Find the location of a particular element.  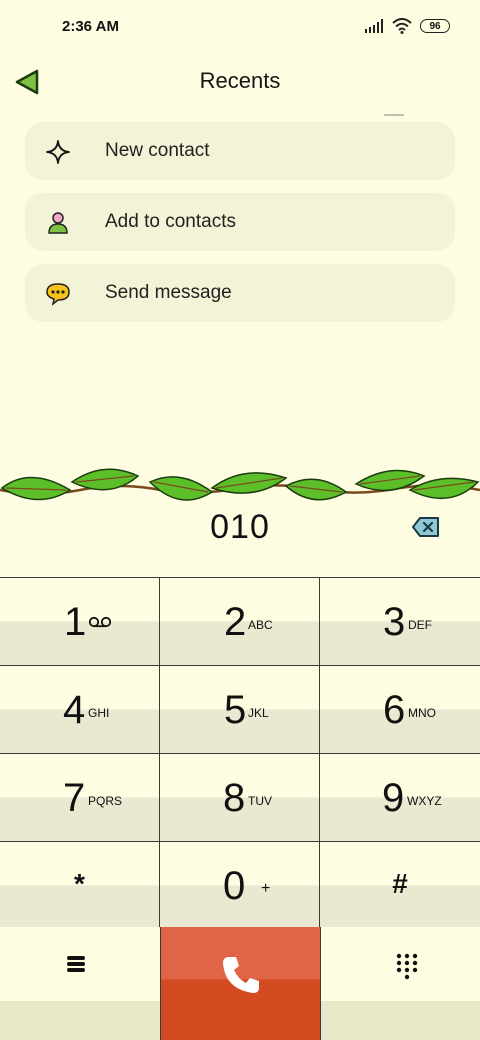

key-1-digit: 1 is located at coordinates (75, 622).